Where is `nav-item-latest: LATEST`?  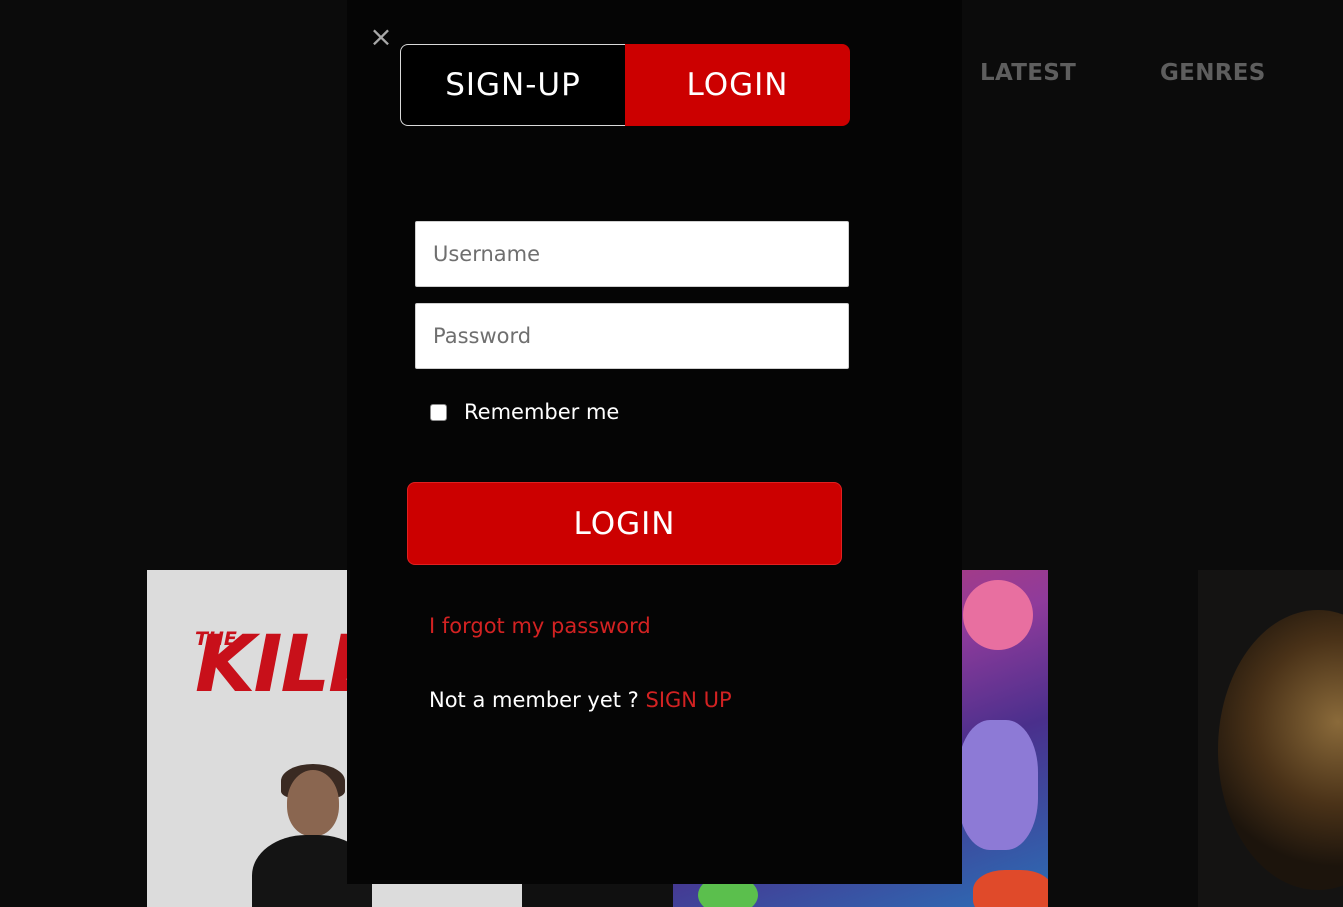 nav-item-latest: LATEST is located at coordinates (1028, 73).